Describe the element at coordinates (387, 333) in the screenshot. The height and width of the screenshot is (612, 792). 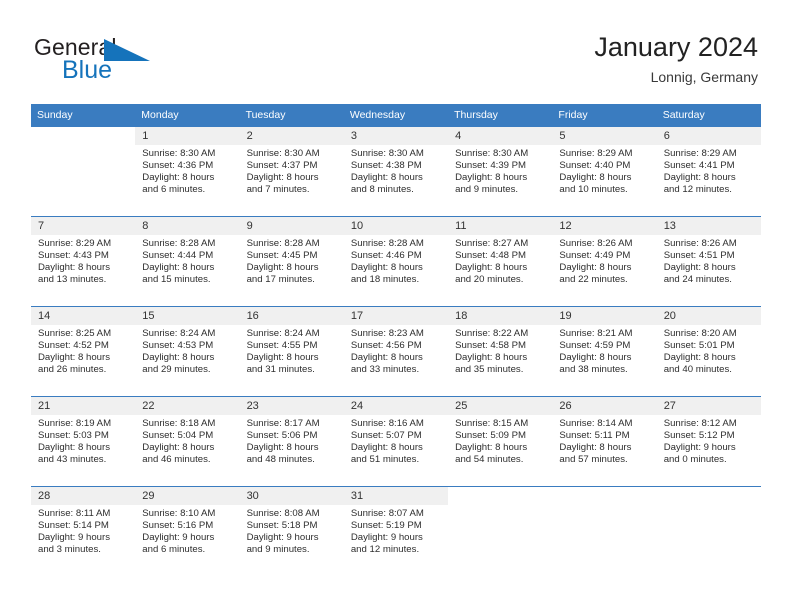
I see `sunrise-text: Sunrise: 8:23 AM` at that location.